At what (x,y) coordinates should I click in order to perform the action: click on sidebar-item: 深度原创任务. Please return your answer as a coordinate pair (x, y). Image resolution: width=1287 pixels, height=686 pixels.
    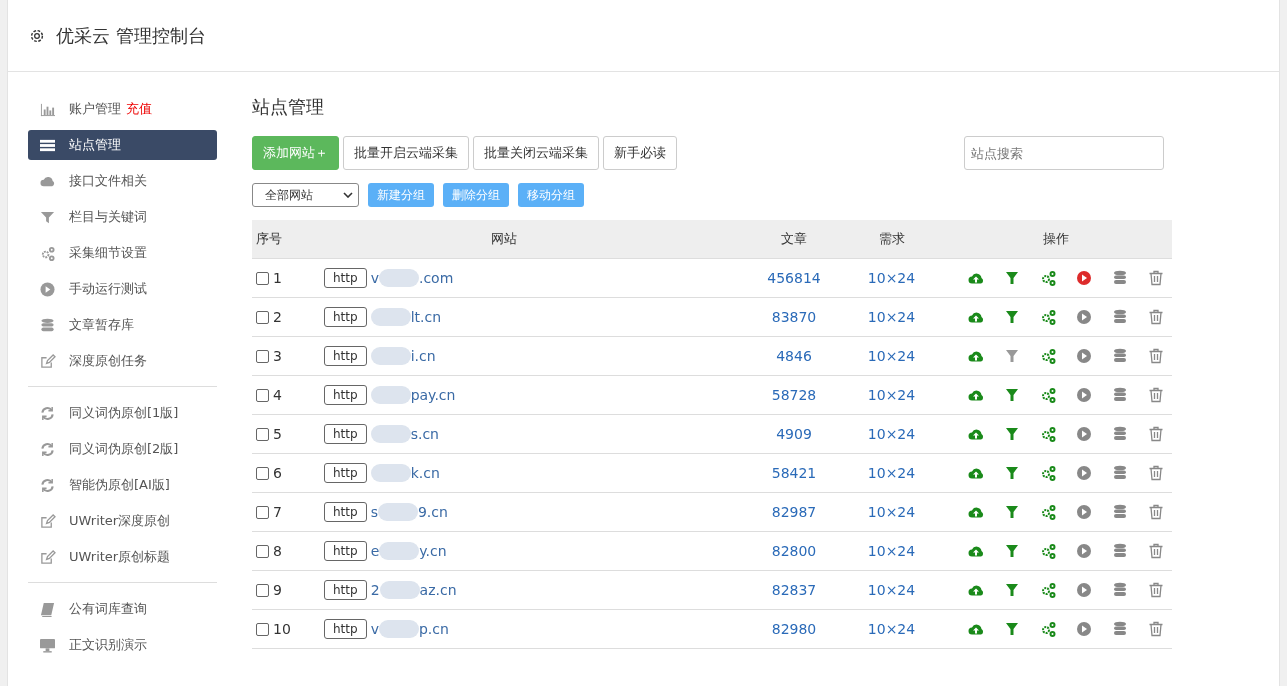
    Looking at the image, I should click on (122, 361).